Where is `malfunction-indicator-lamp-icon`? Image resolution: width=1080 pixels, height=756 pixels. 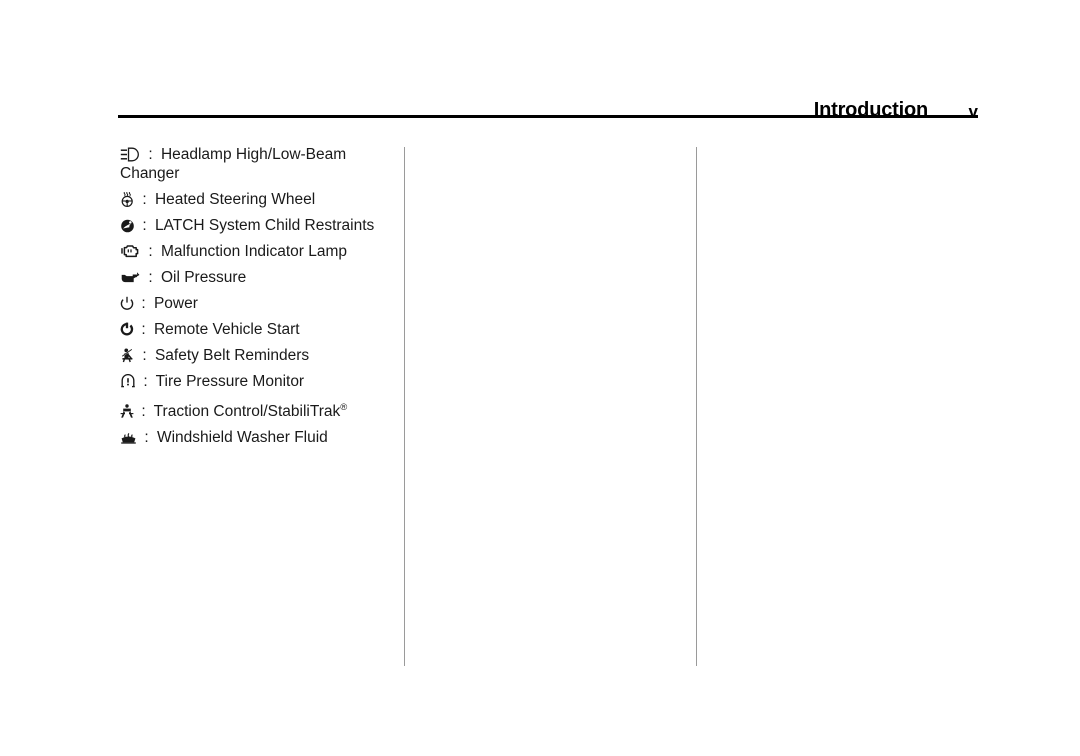 malfunction-indicator-lamp-icon is located at coordinates (130, 251).